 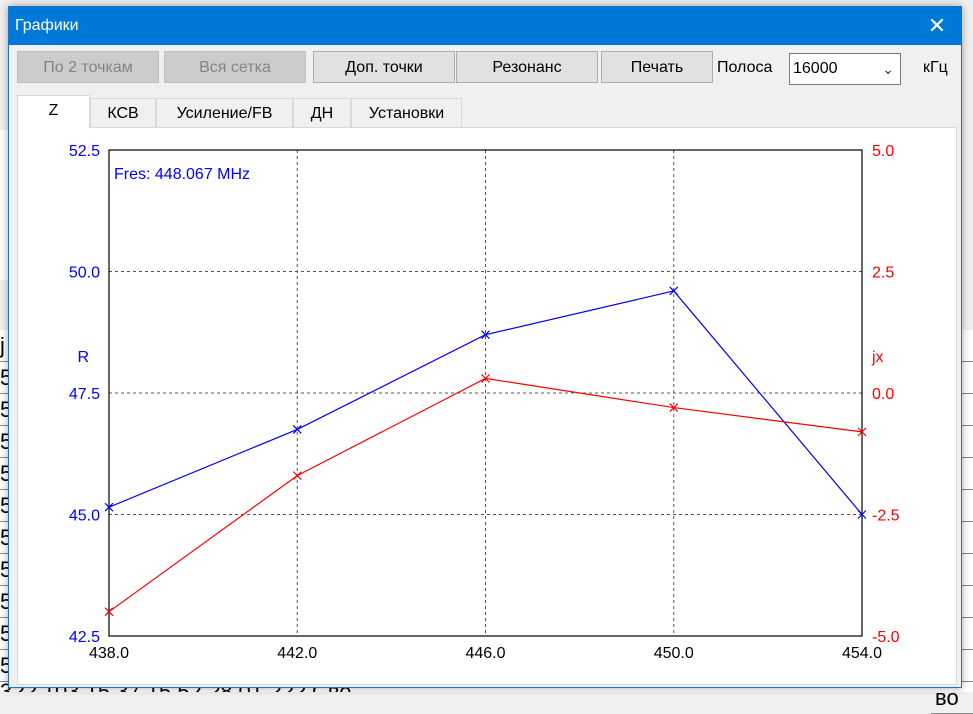 What do you see at coordinates (935, 67) in the screenshot?
I see `band-unit-label: кГц` at bounding box center [935, 67].